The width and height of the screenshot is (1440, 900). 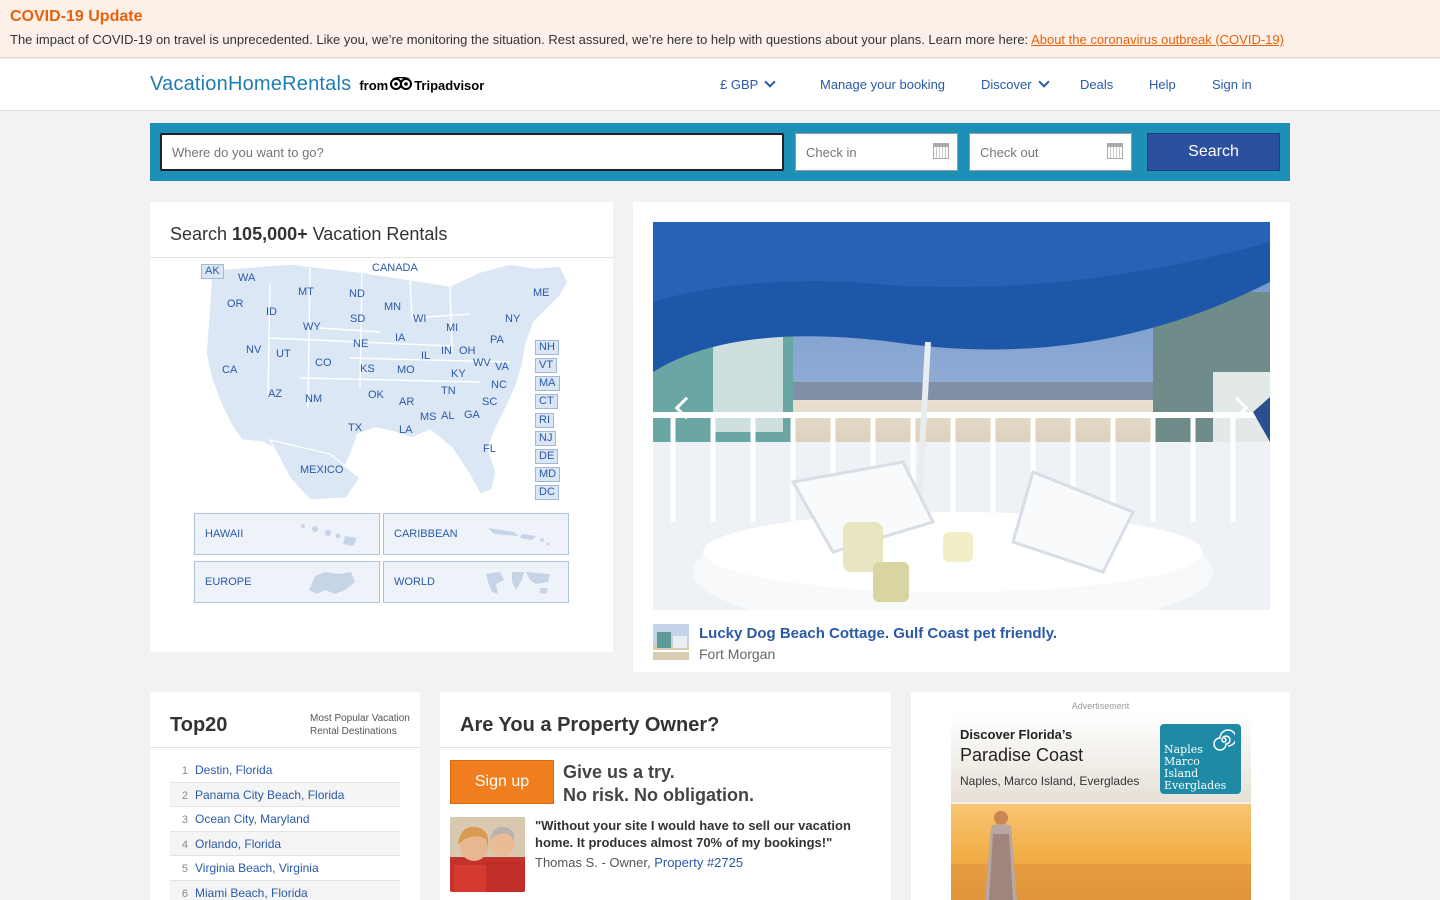 What do you see at coordinates (271, 312) in the screenshot?
I see `state-ID: ID` at bounding box center [271, 312].